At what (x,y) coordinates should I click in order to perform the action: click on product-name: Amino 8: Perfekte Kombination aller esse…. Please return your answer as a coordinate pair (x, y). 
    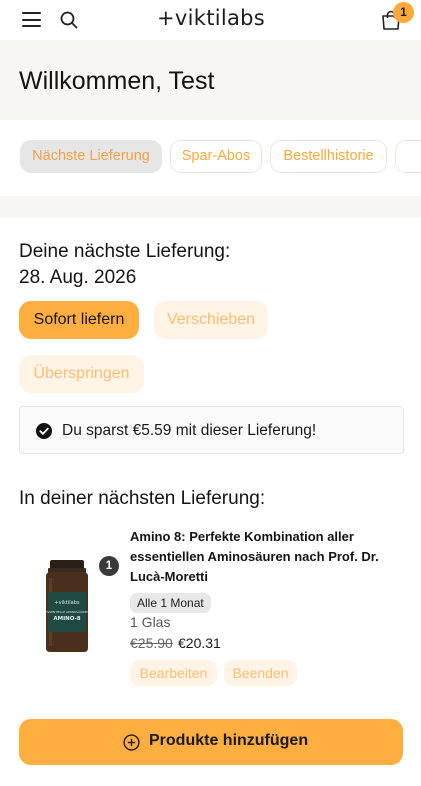
    Looking at the image, I should click on (265, 557).